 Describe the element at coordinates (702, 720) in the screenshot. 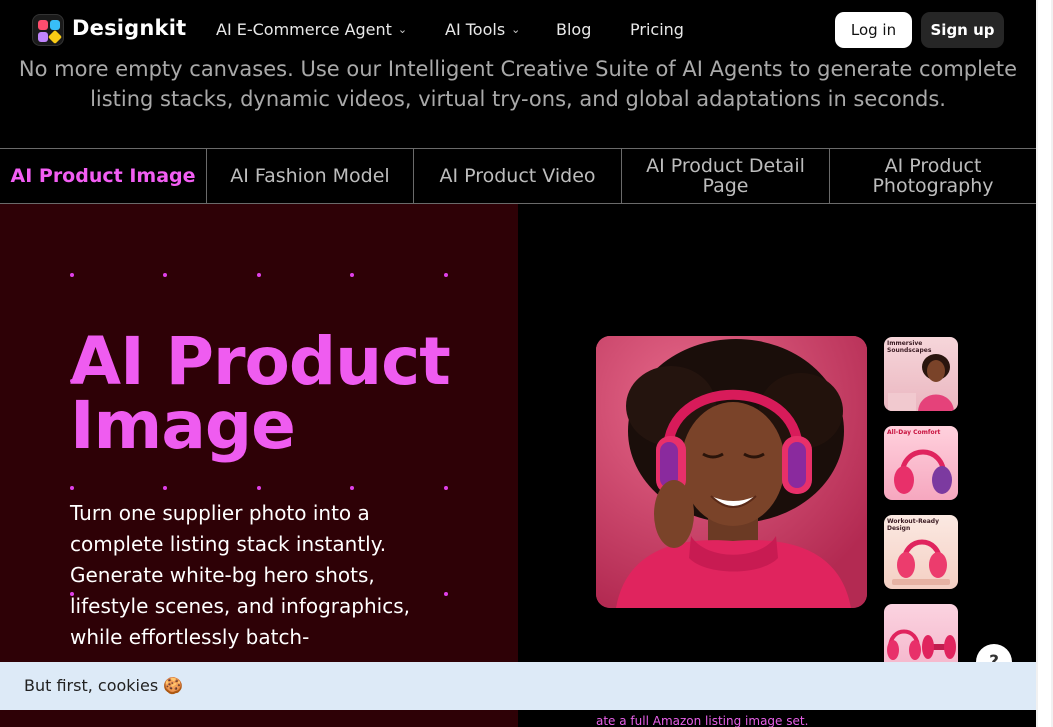

I see `product-image-caption: ate a full Amazon listing image set.` at that location.